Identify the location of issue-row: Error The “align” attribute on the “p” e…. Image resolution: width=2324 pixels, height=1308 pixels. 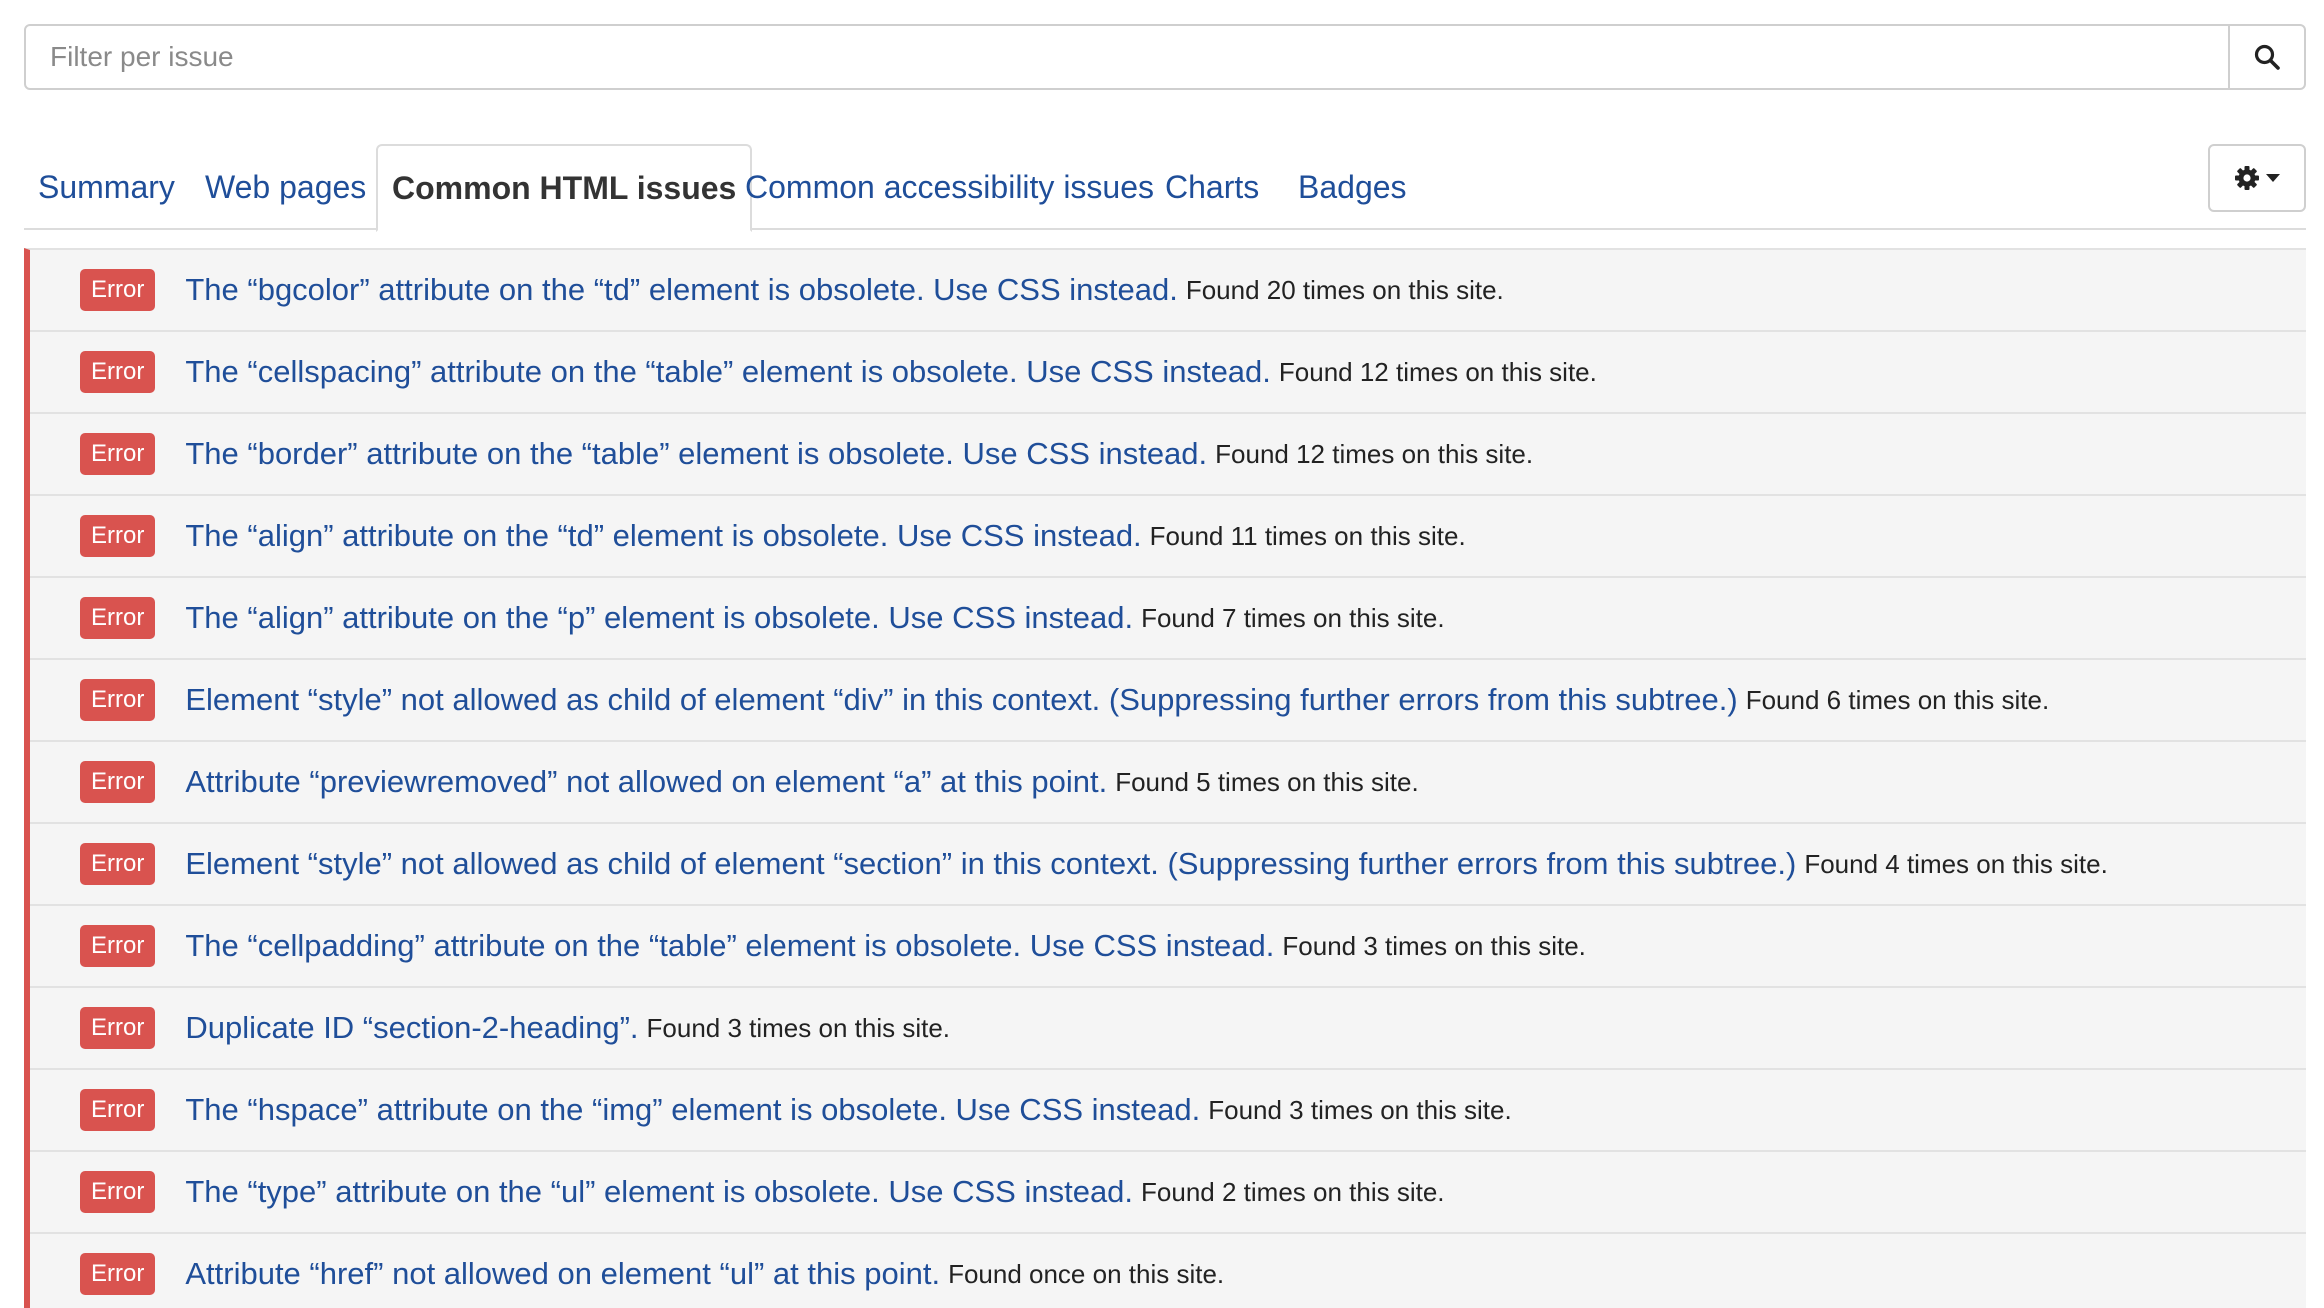
(1168, 619).